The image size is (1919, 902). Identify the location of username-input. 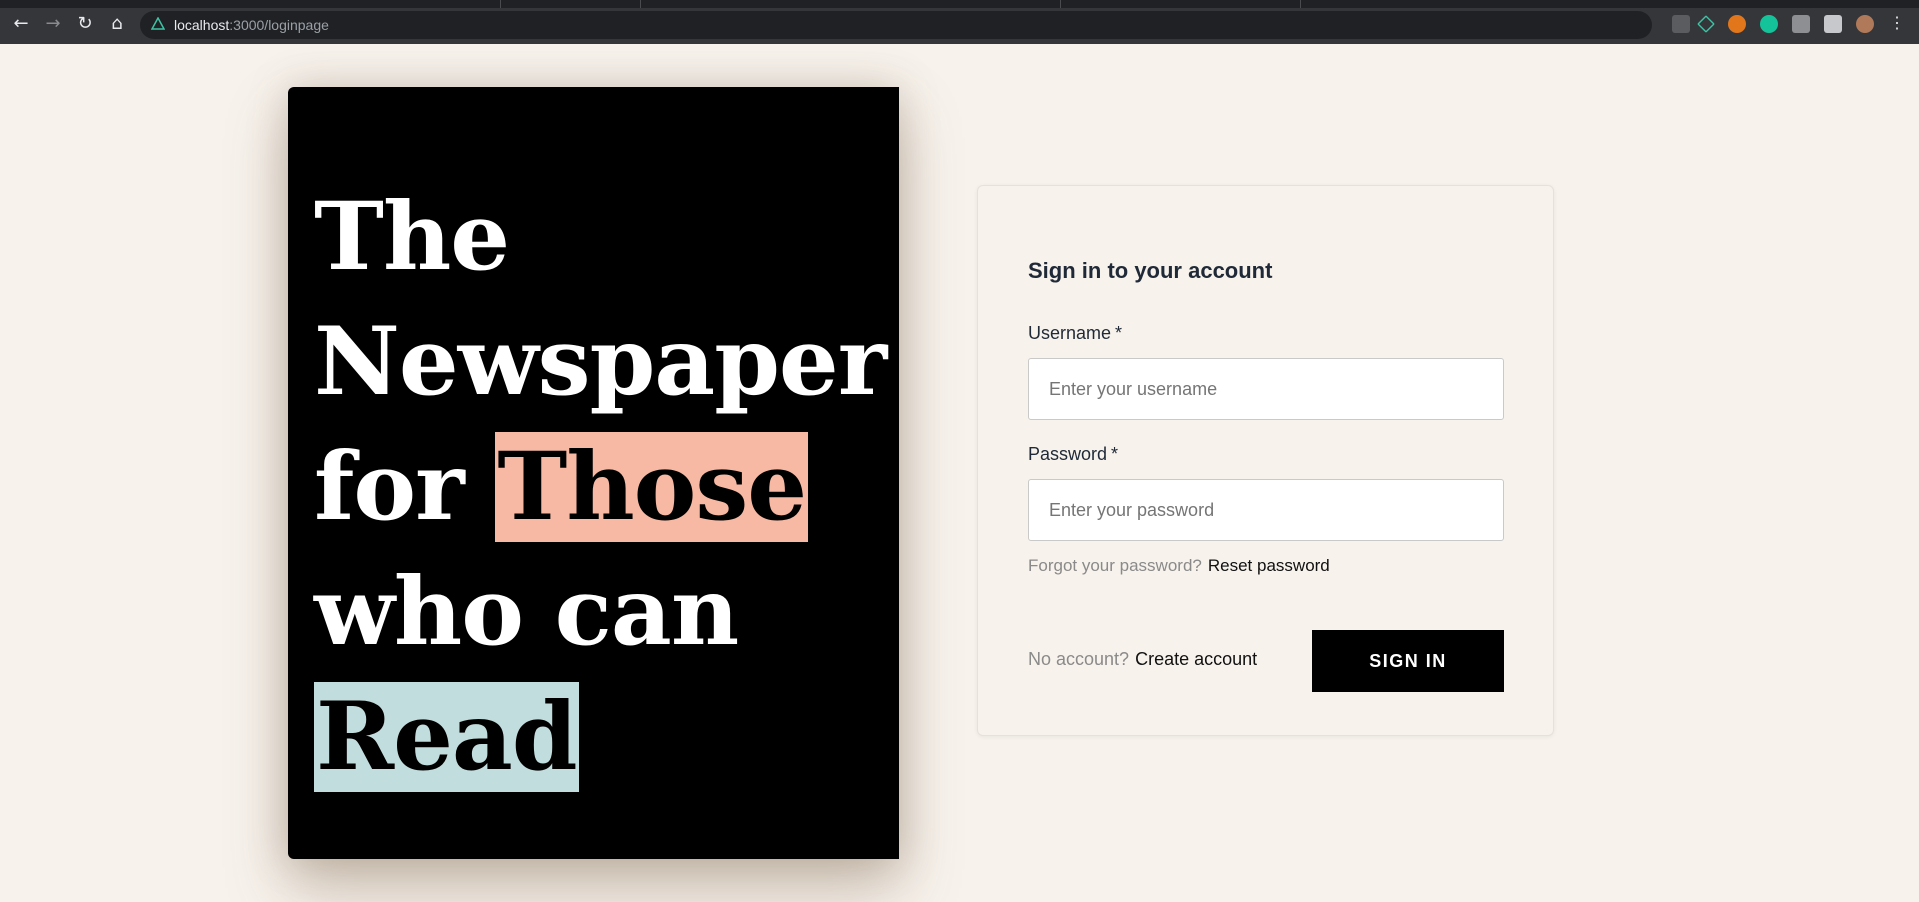
(1266, 389).